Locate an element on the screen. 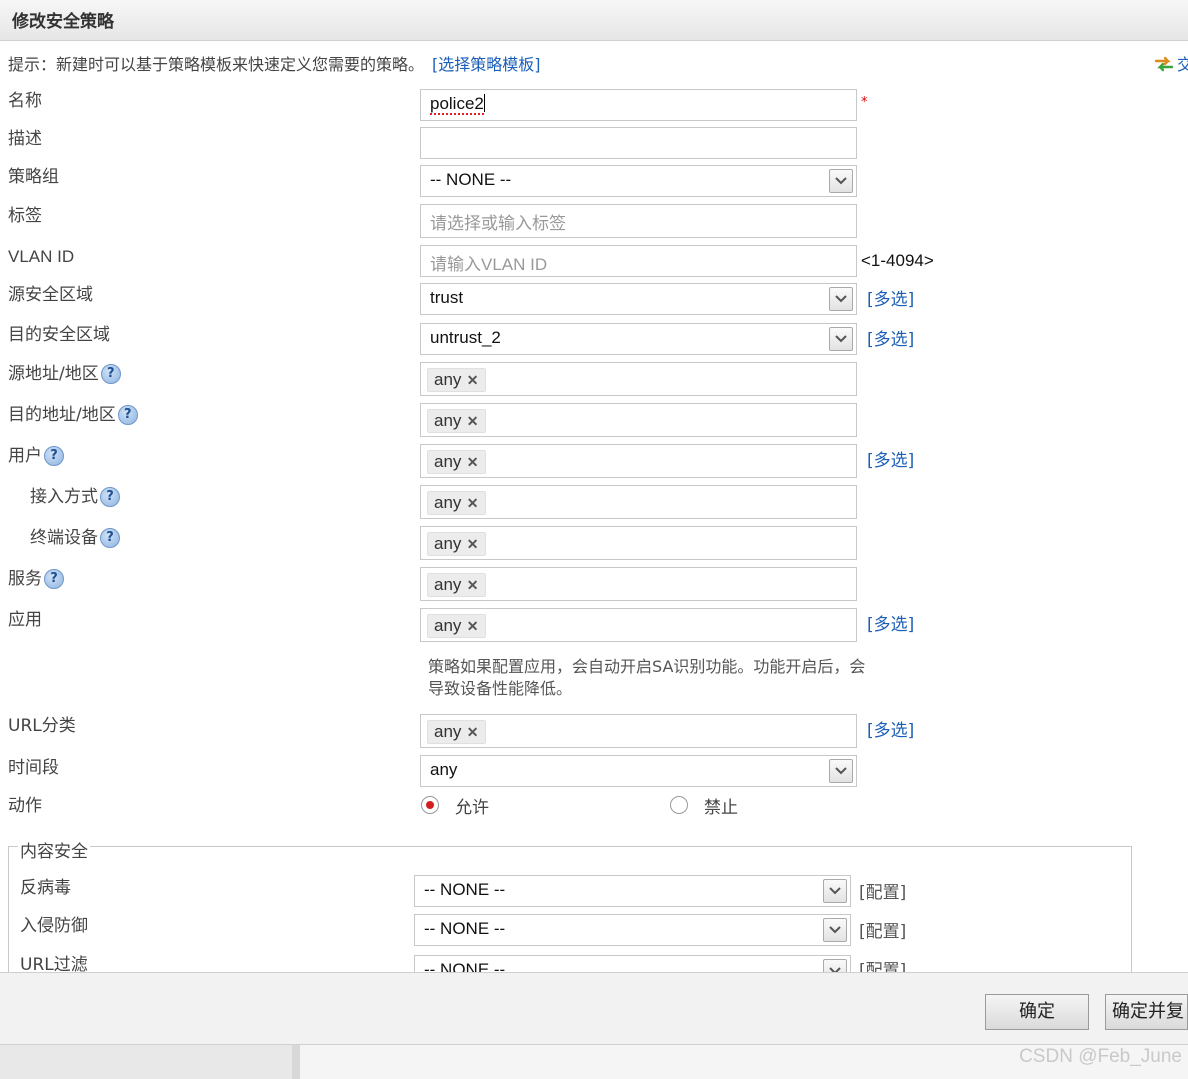 This screenshot has width=1188, height=1079. dst-addr-label: 目的地址/地区? is located at coordinates (73, 415).